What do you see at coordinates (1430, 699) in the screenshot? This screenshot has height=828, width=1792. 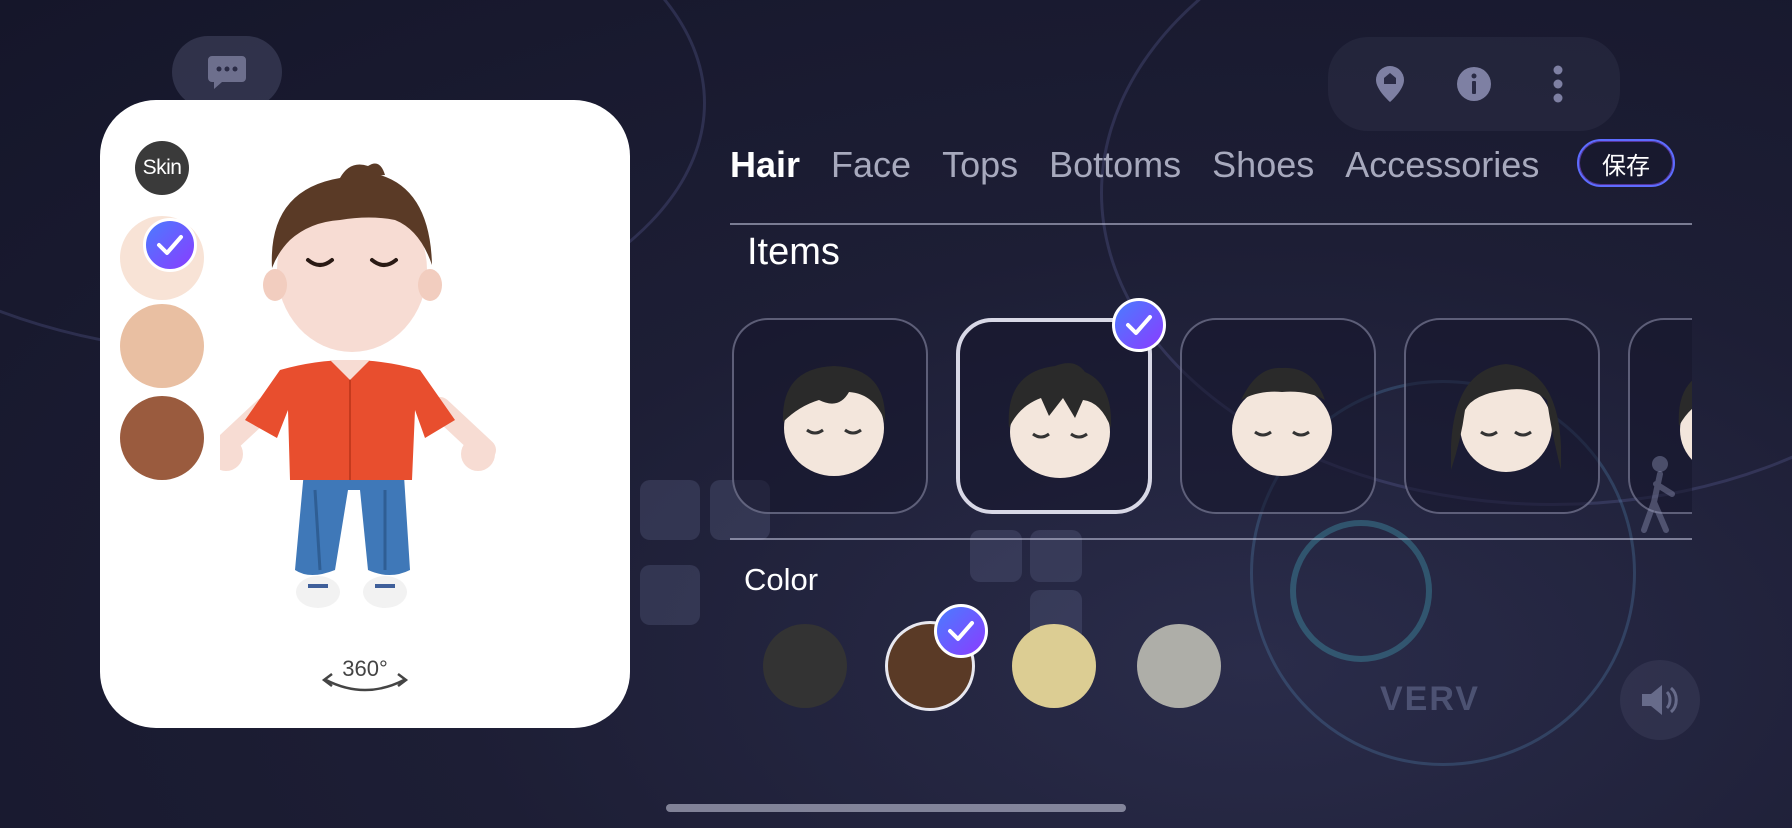 I see `bg-logo-text: VERV` at bounding box center [1430, 699].